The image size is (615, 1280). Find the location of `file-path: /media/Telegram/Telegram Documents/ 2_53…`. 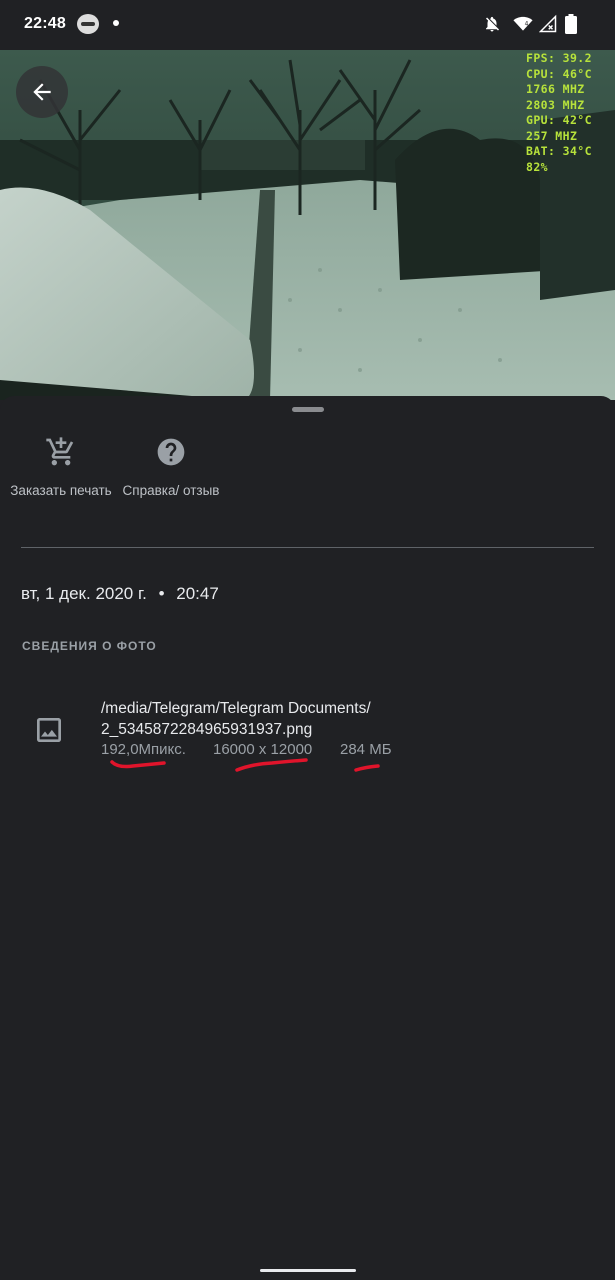

file-path: /media/Telegram/Telegram Documents/ 2_53… is located at coordinates (266, 719).